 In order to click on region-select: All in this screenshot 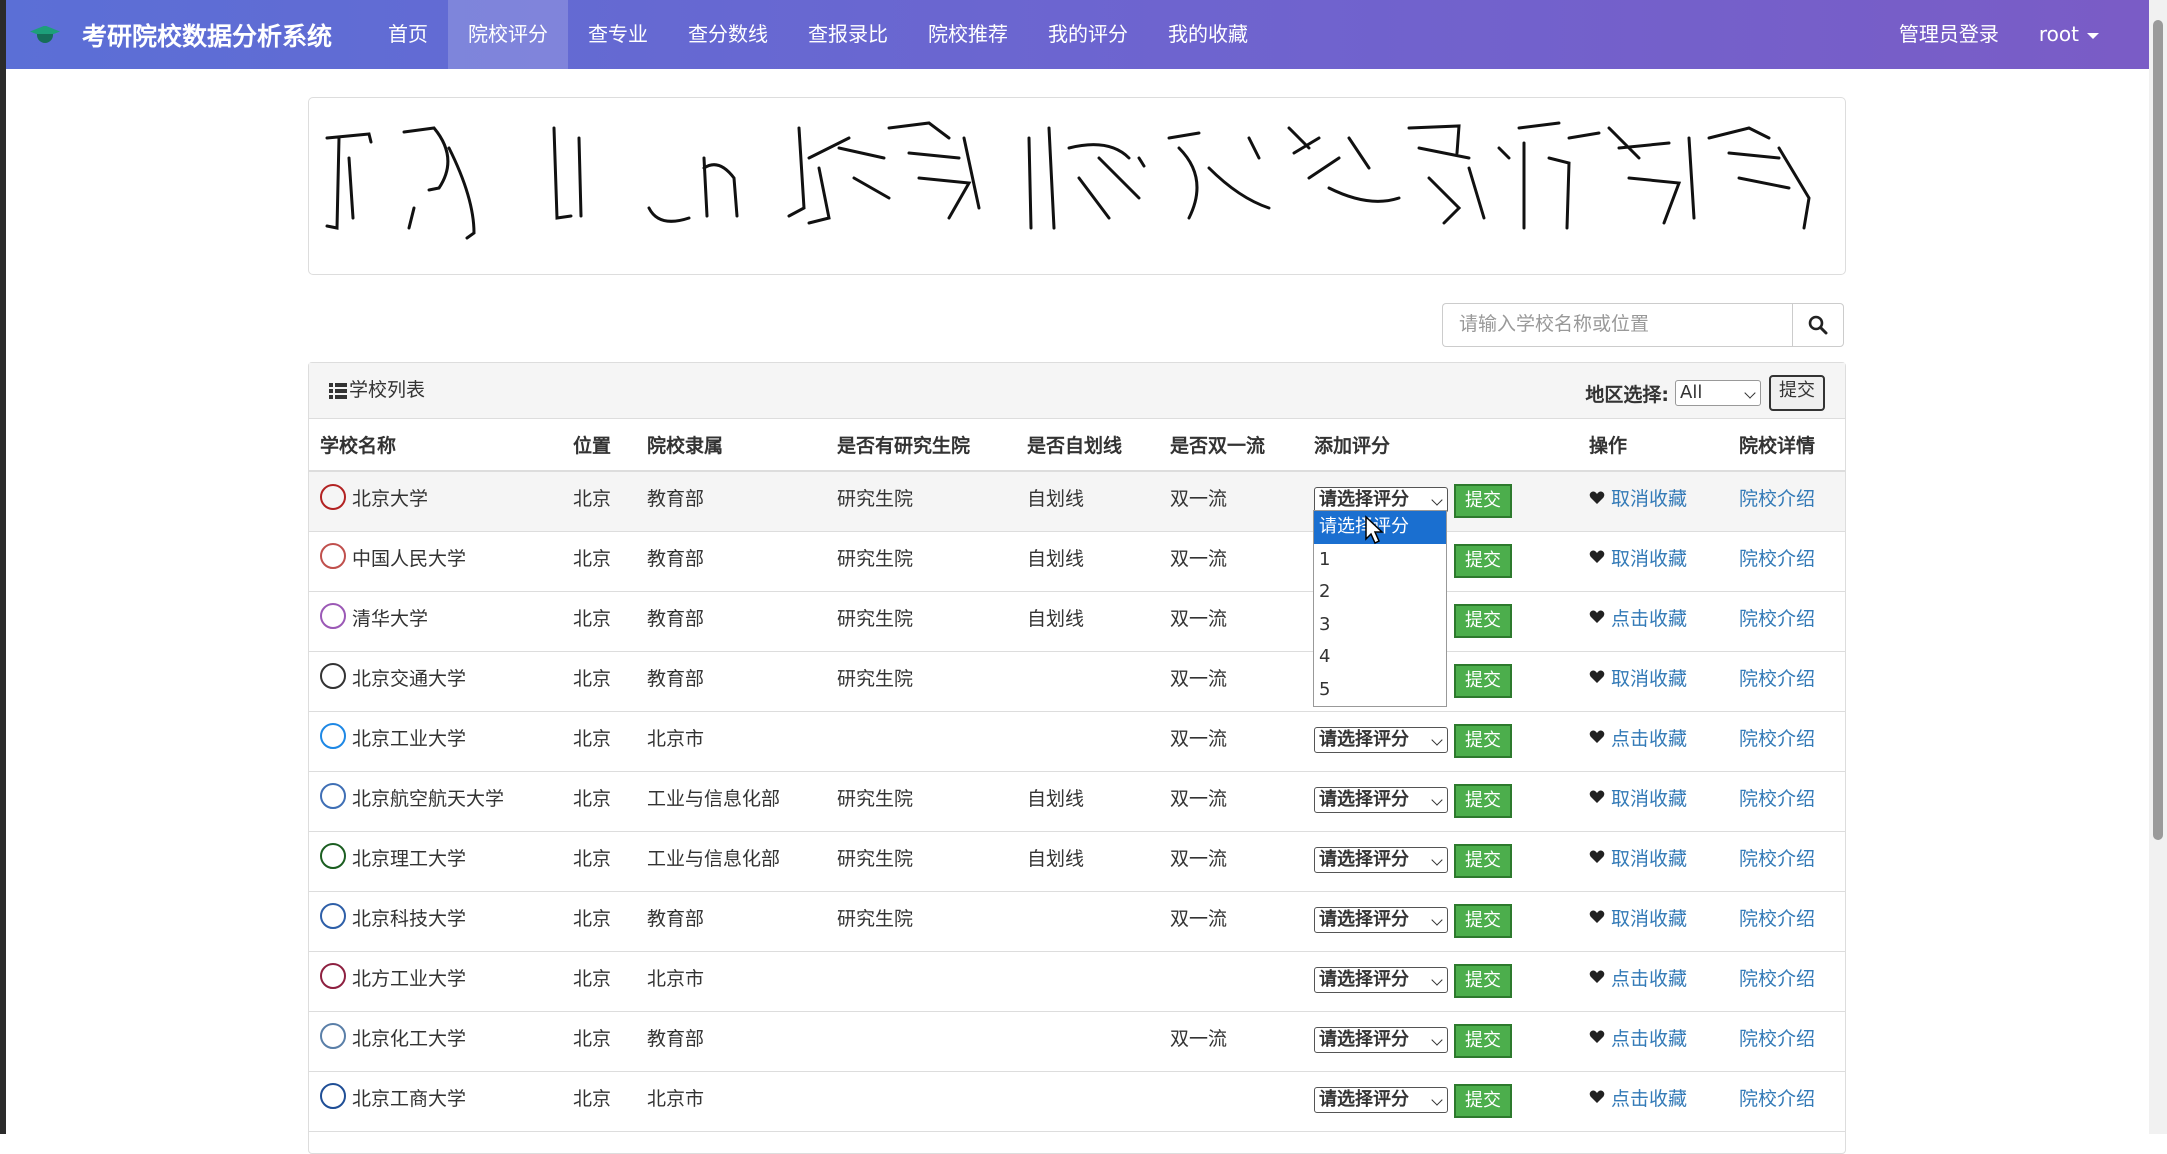, I will do `click(1718, 393)`.